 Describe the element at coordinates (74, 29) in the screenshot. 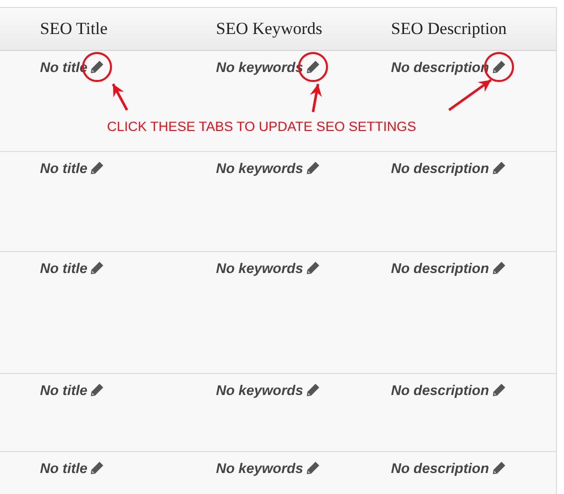

I see `column-header: SEO Title` at that location.